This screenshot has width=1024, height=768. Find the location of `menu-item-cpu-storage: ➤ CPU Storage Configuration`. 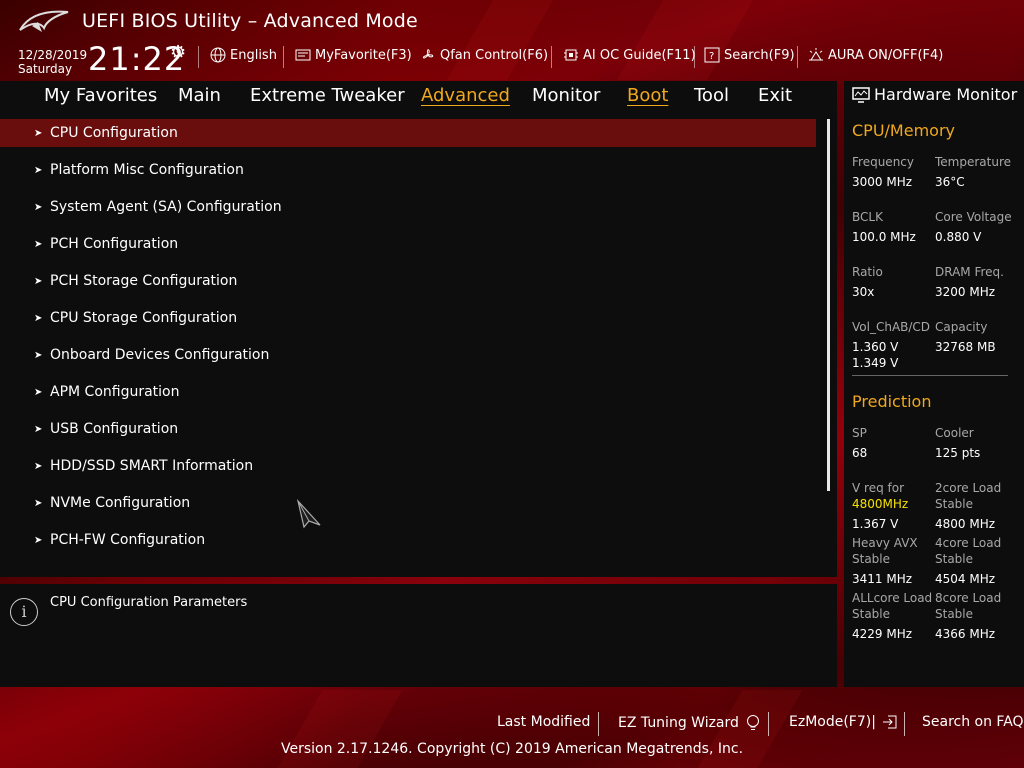

menu-item-cpu-storage: ➤ CPU Storage Configuration is located at coordinates (408, 318).